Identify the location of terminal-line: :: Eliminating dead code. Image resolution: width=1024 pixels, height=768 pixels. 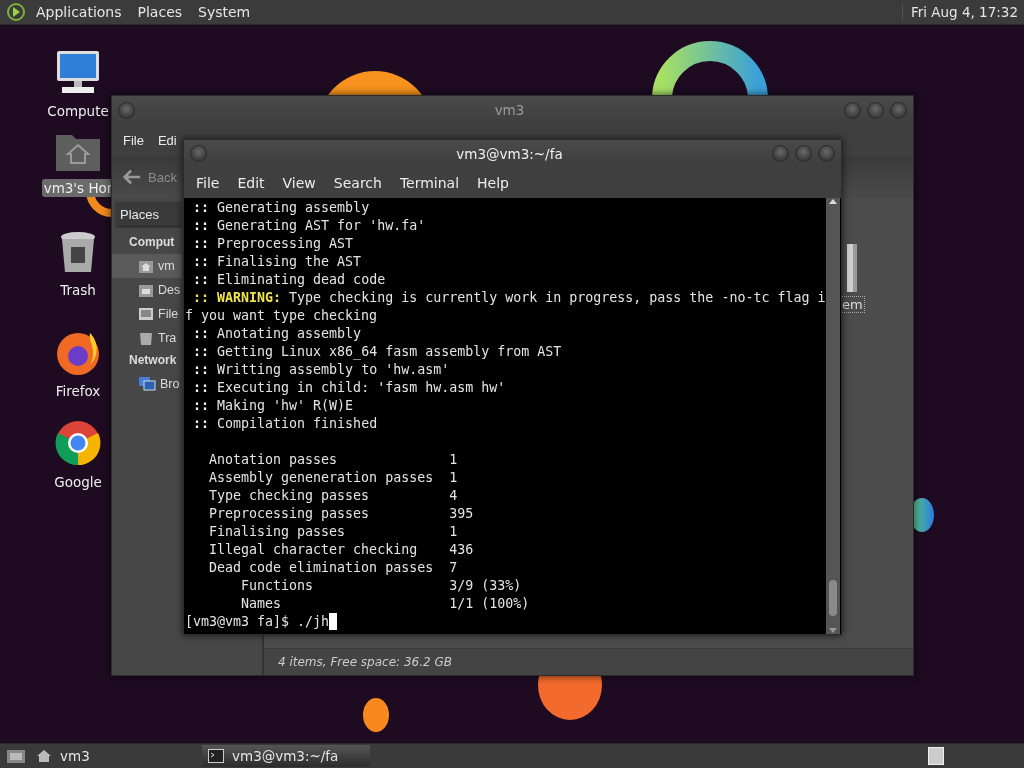
(289, 280).